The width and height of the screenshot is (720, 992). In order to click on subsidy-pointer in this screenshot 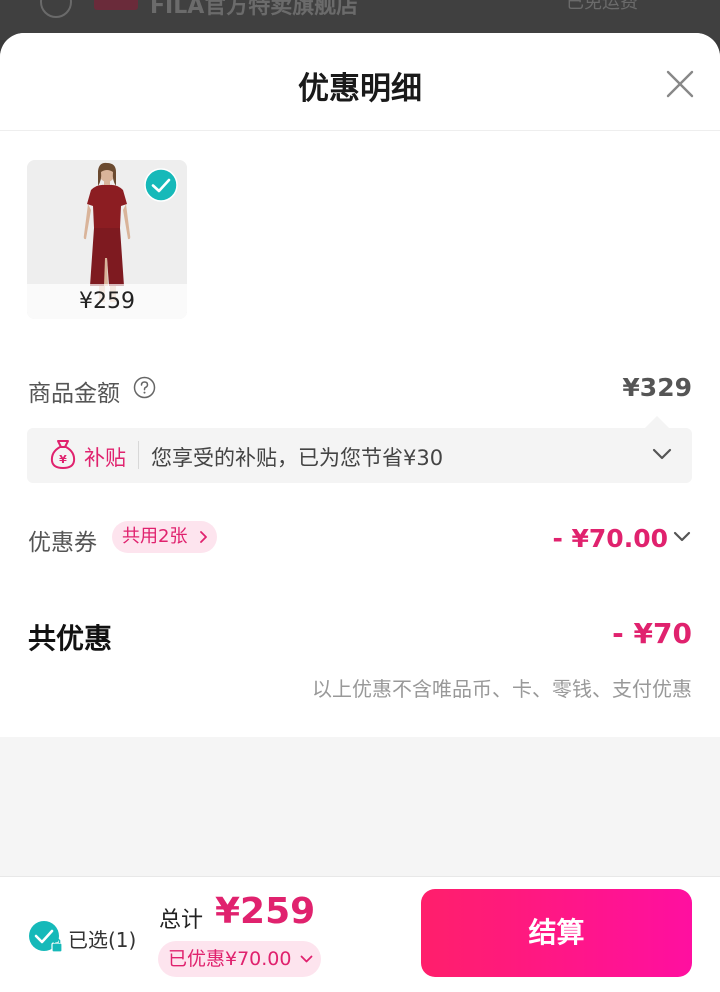, I will do `click(657, 422)`.